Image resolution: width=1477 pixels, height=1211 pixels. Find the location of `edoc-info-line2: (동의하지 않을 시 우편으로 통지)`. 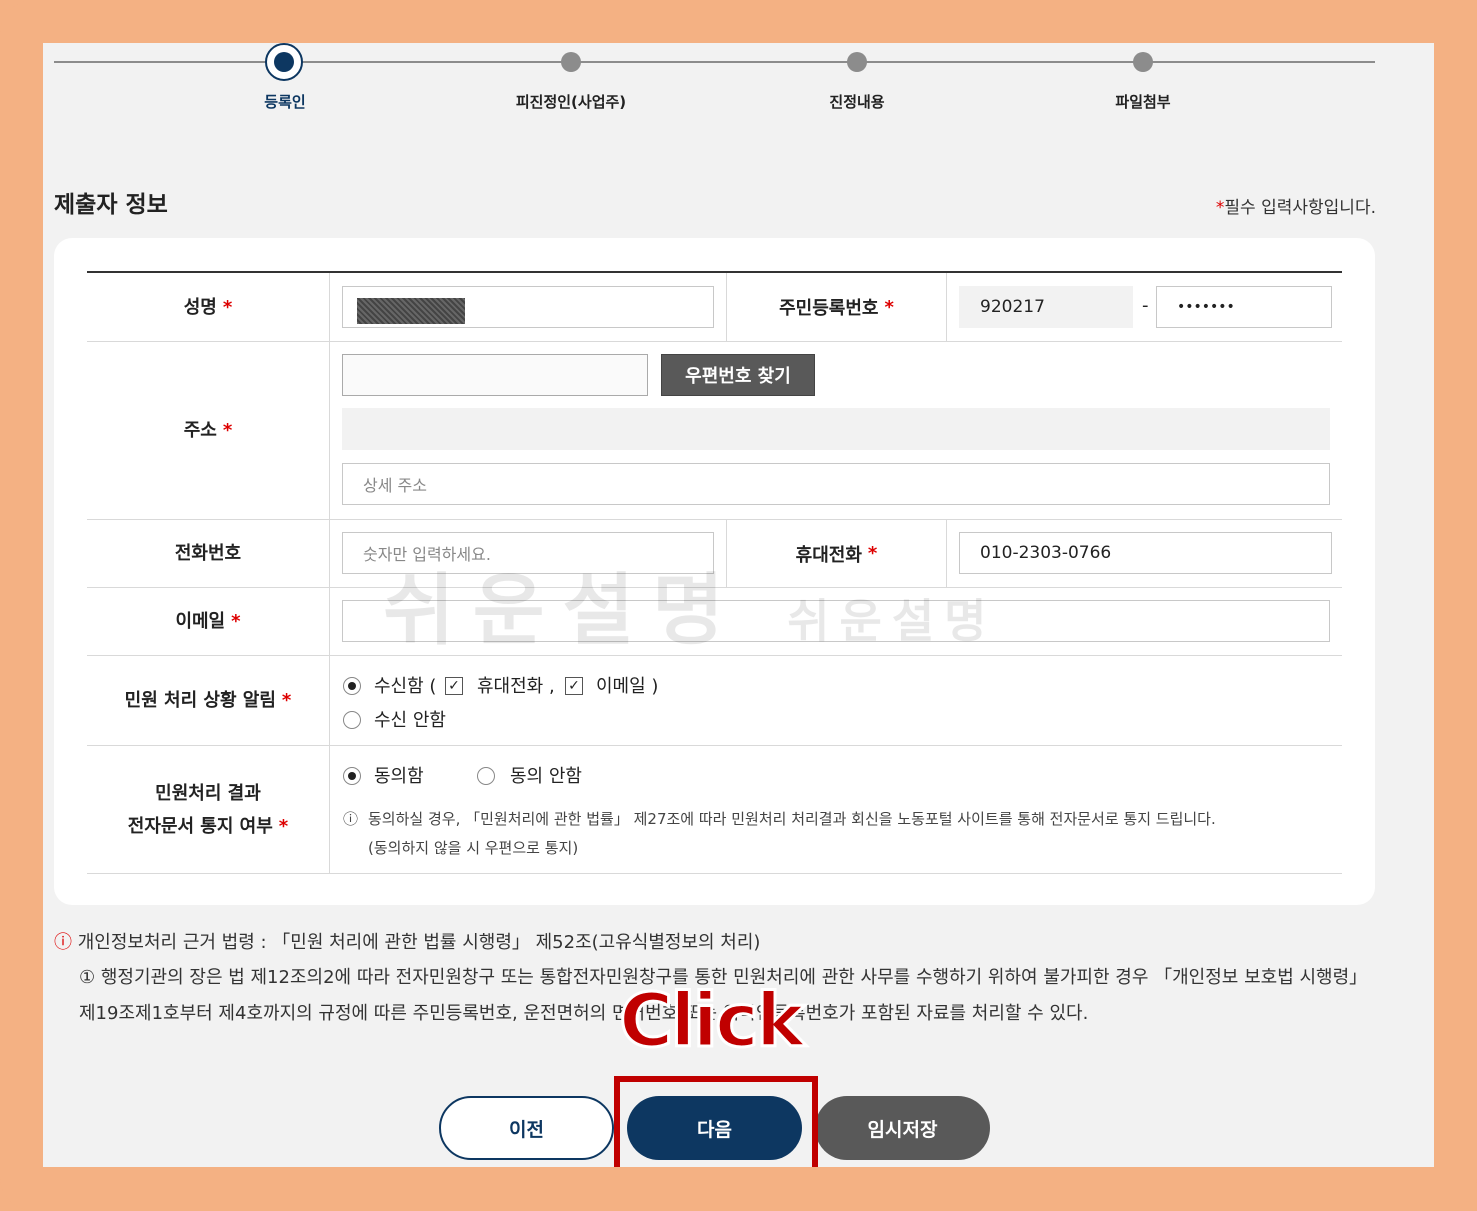

edoc-info-line2: (동의하지 않을 시 우편으로 통지) is located at coordinates (473, 848).